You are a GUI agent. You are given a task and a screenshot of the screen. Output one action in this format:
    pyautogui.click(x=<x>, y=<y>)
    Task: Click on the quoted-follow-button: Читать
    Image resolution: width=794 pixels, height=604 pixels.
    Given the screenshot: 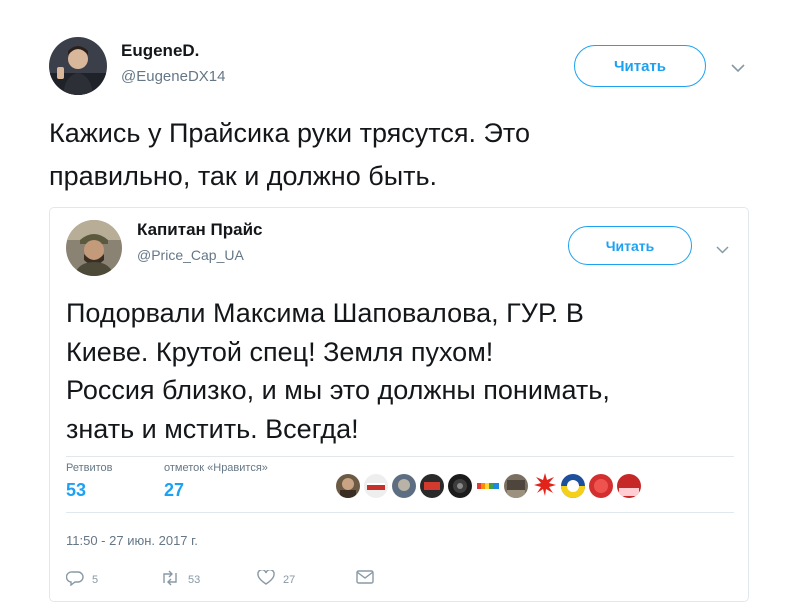 What is the action you would take?
    pyautogui.click(x=630, y=245)
    